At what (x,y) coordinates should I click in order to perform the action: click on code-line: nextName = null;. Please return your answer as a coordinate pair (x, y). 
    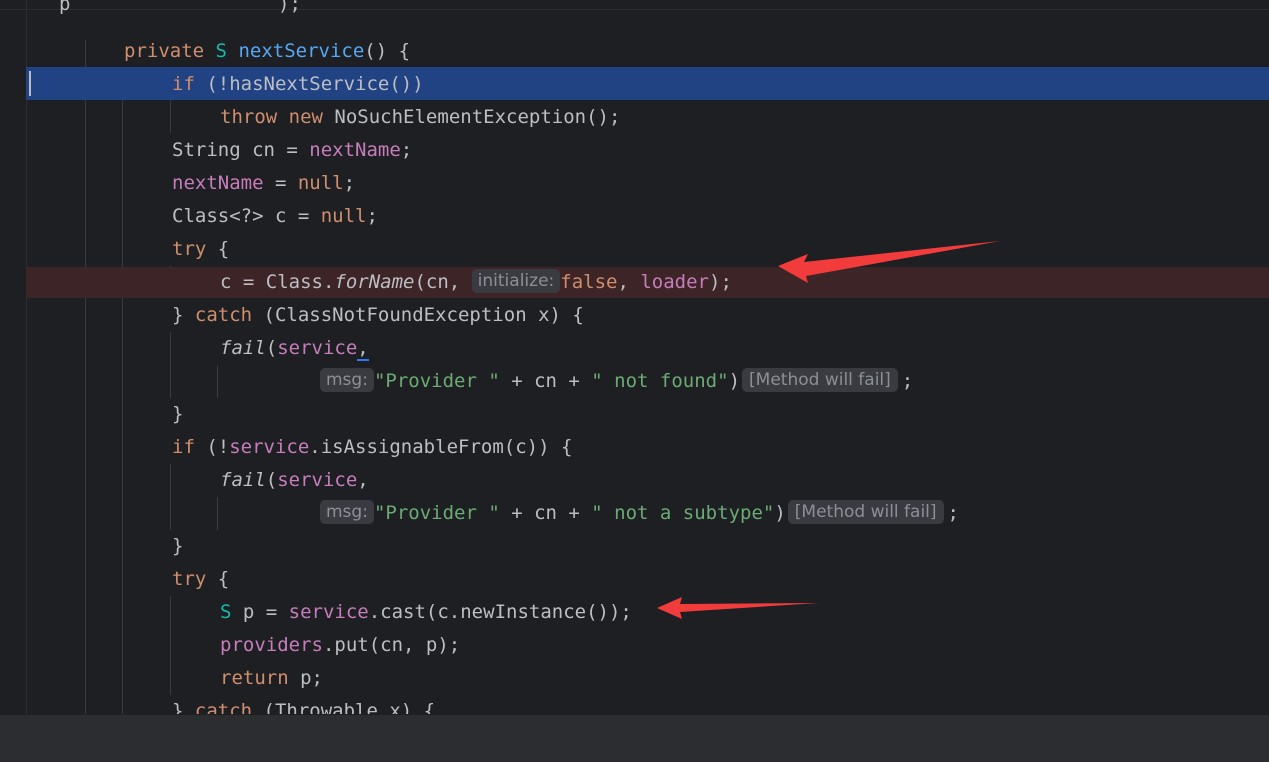
    Looking at the image, I should click on (263, 183).